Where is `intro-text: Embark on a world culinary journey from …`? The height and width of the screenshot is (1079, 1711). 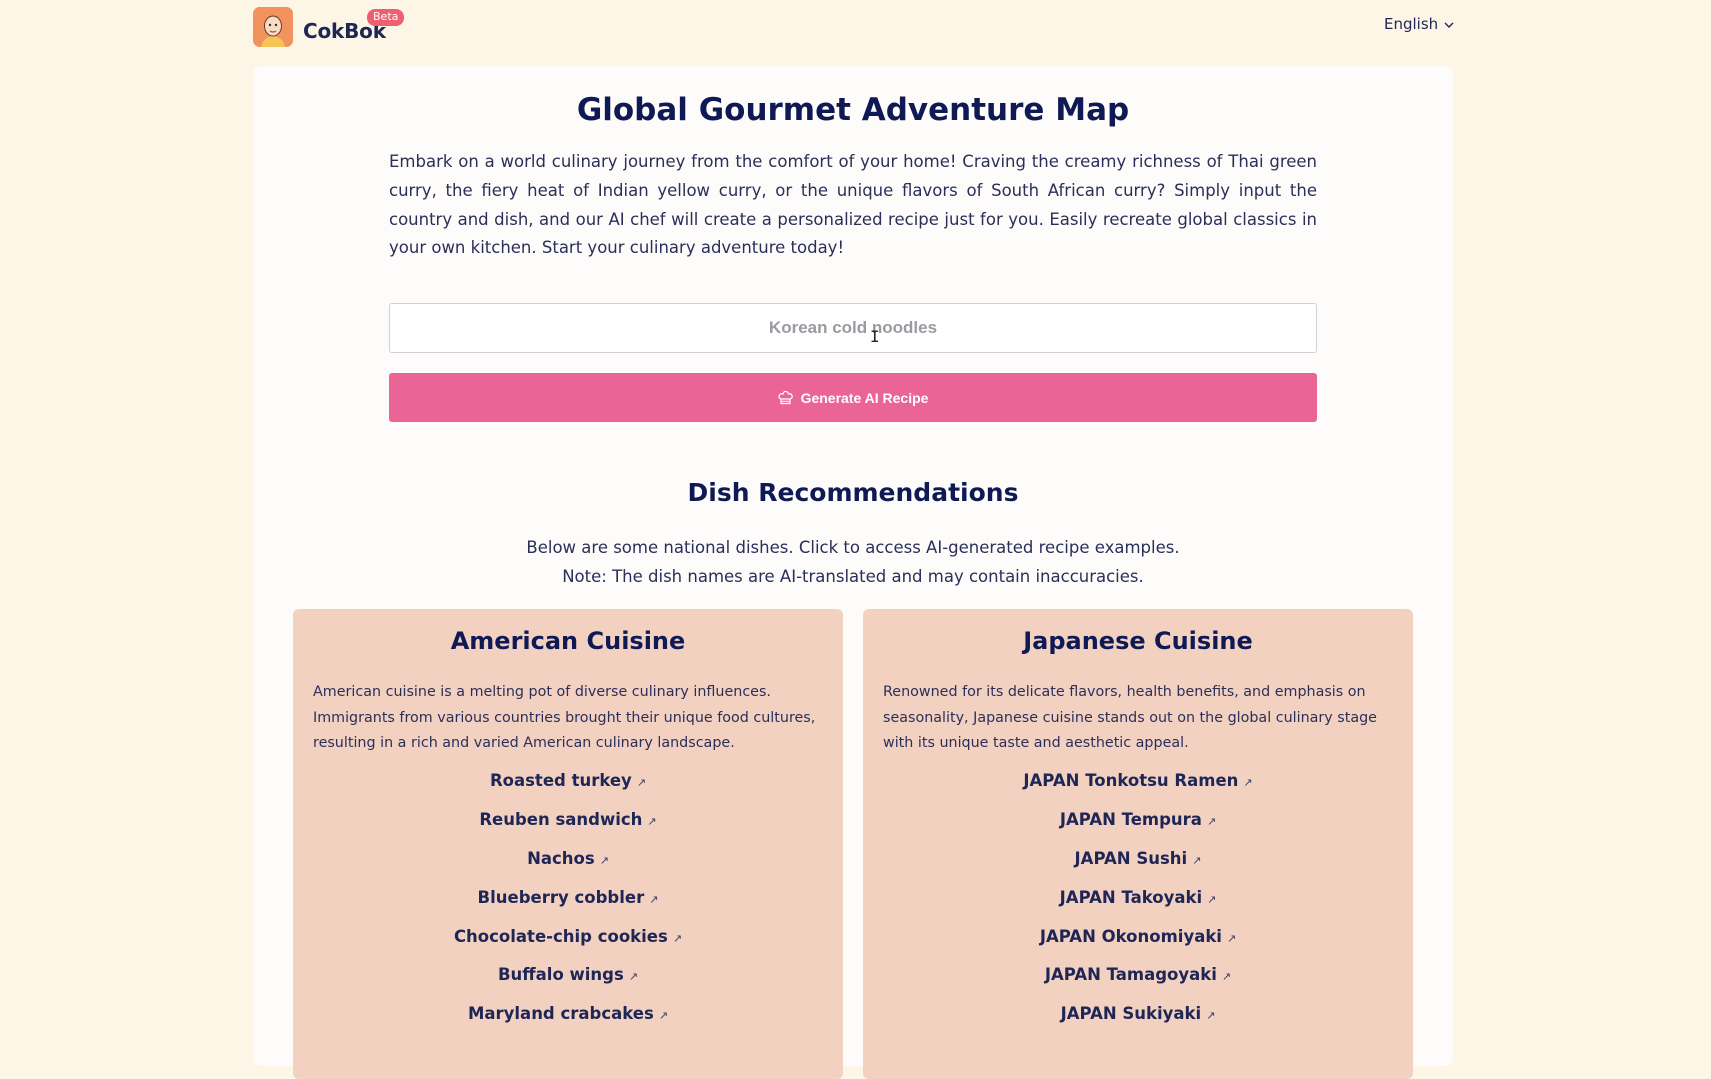
intro-text: Embark on a world culinary journey from … is located at coordinates (853, 205).